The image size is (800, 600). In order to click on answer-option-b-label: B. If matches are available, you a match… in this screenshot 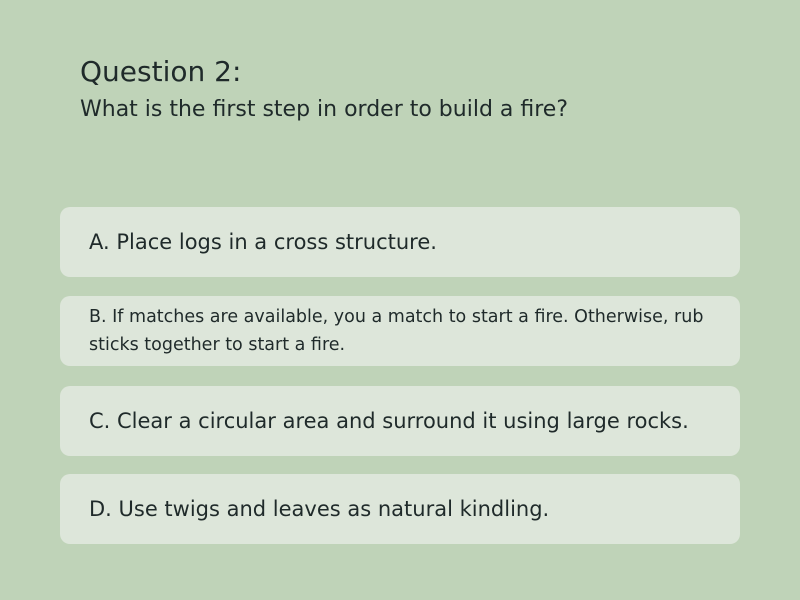, I will do `click(396, 331)`.